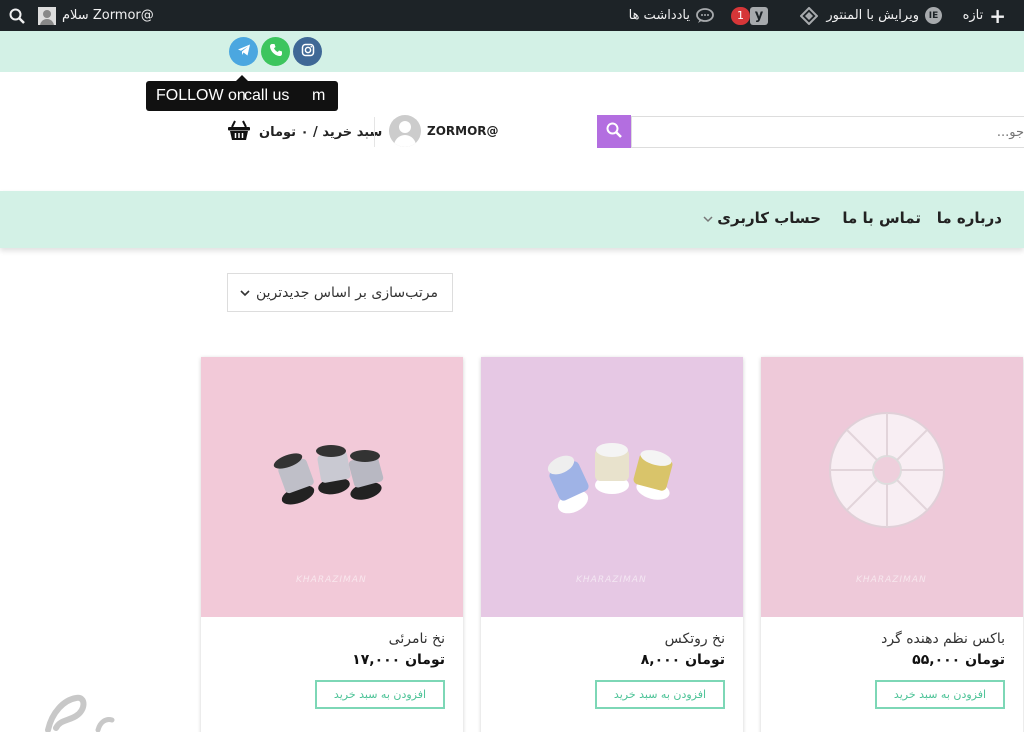  Describe the element at coordinates (374, 132) in the screenshot. I see `header-divider` at that location.